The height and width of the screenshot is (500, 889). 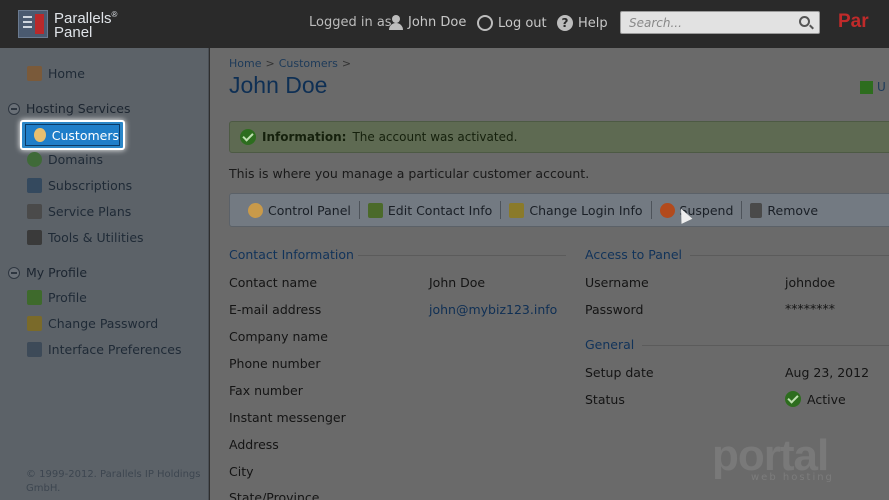 I want to click on sidebar-item-label: Customers, so click(x=85, y=135).